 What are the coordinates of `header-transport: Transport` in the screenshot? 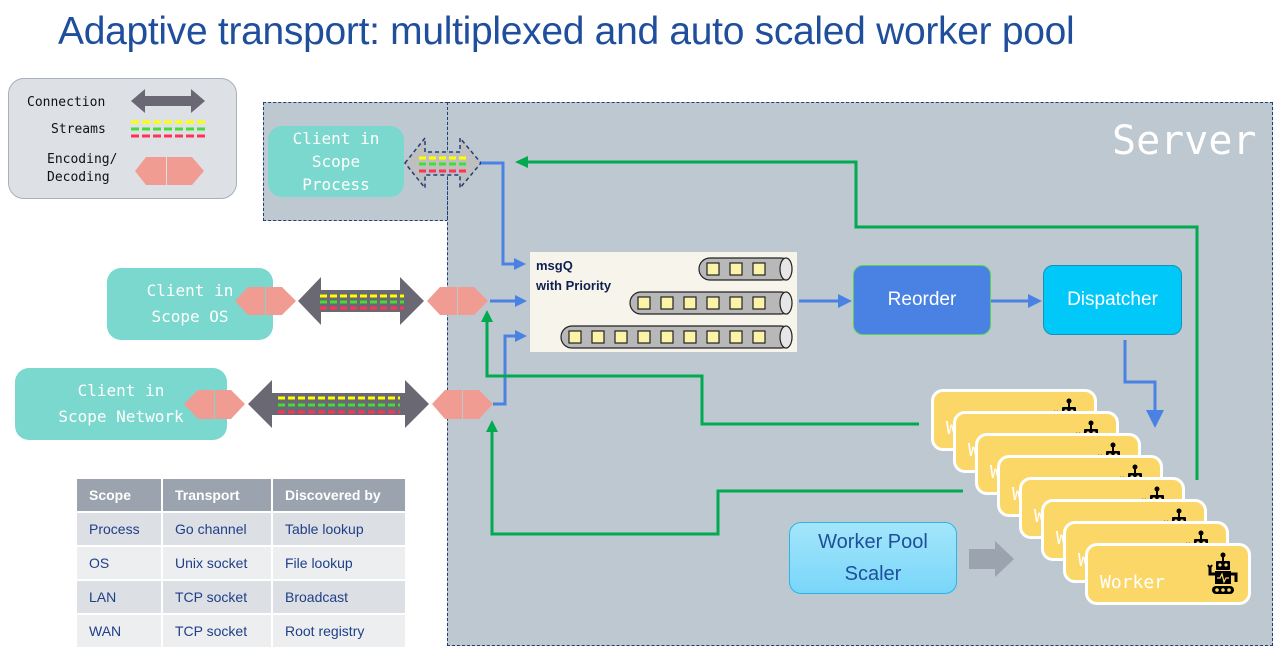 It's located at (217, 495).